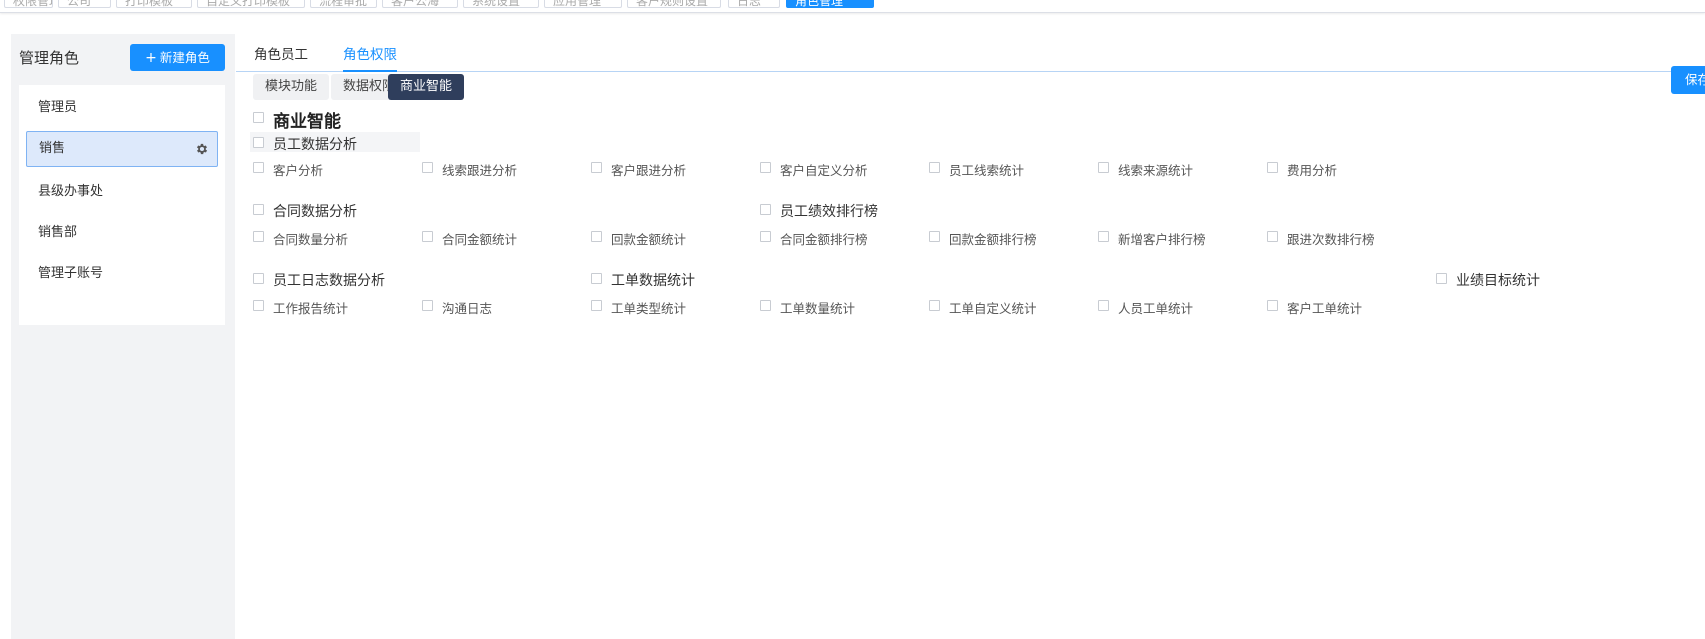 This screenshot has width=1705, height=639. Describe the element at coordinates (480, 239) in the screenshot. I see `item-label: 合同金额统计` at that location.